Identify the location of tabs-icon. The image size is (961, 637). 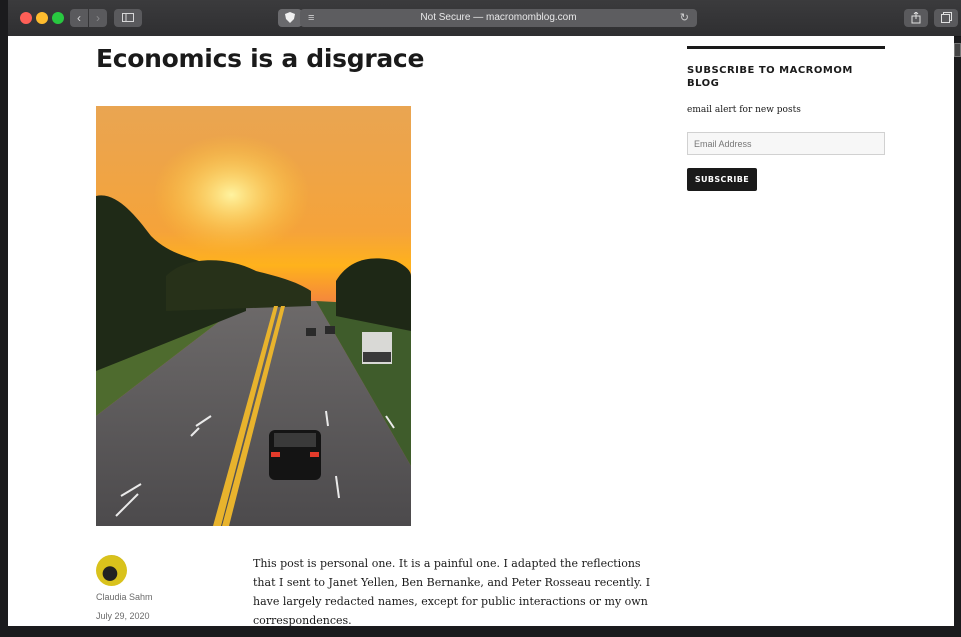
(946, 17).